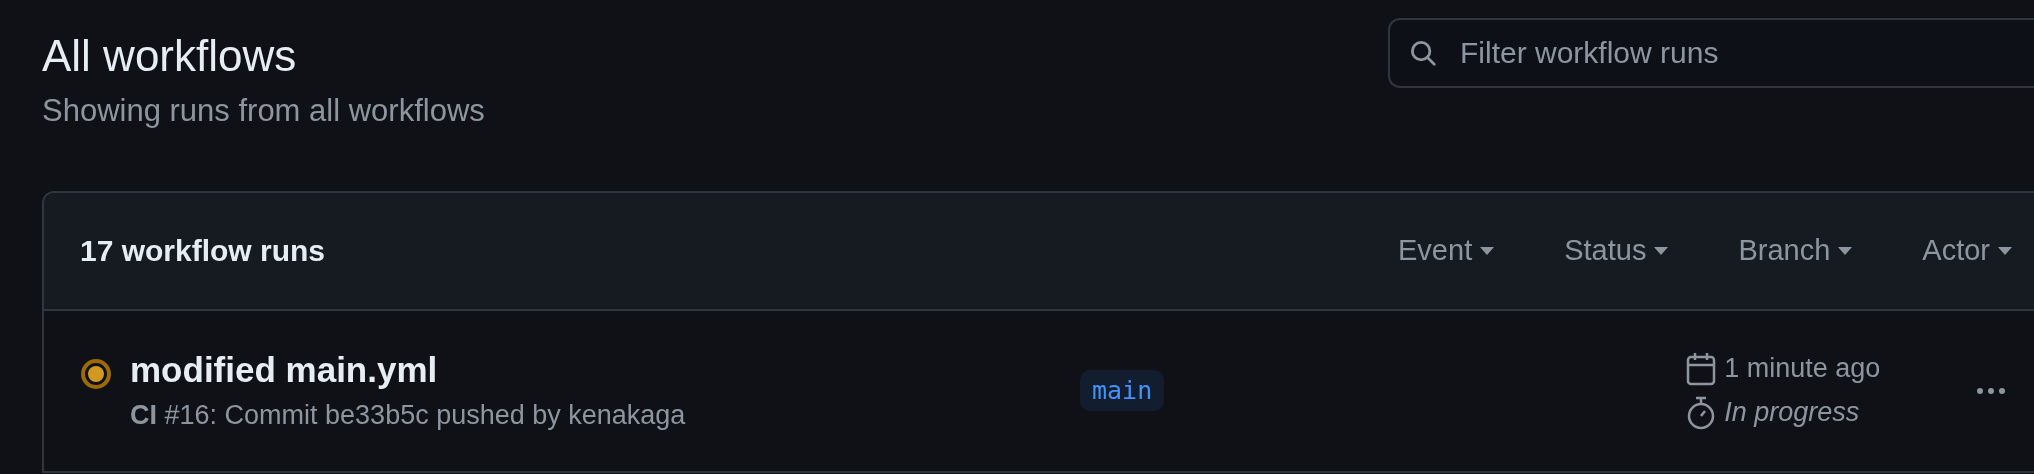 The height and width of the screenshot is (474, 2034). What do you see at coordinates (1795, 251) in the screenshot?
I see `filter-dropdown: Branch` at bounding box center [1795, 251].